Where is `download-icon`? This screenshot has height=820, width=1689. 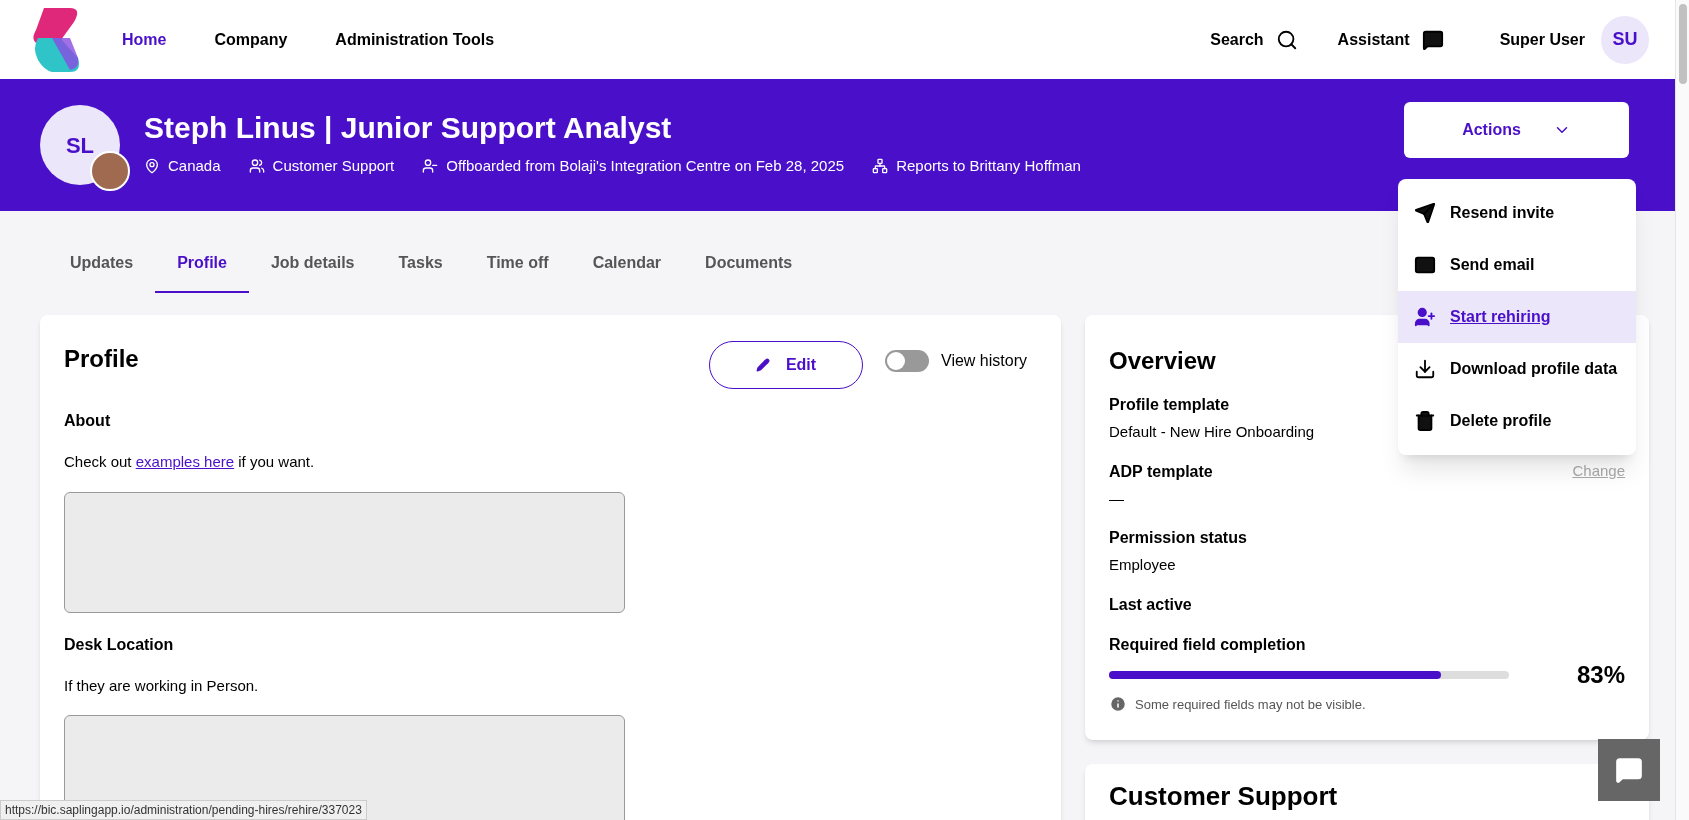
download-icon is located at coordinates (1425, 369).